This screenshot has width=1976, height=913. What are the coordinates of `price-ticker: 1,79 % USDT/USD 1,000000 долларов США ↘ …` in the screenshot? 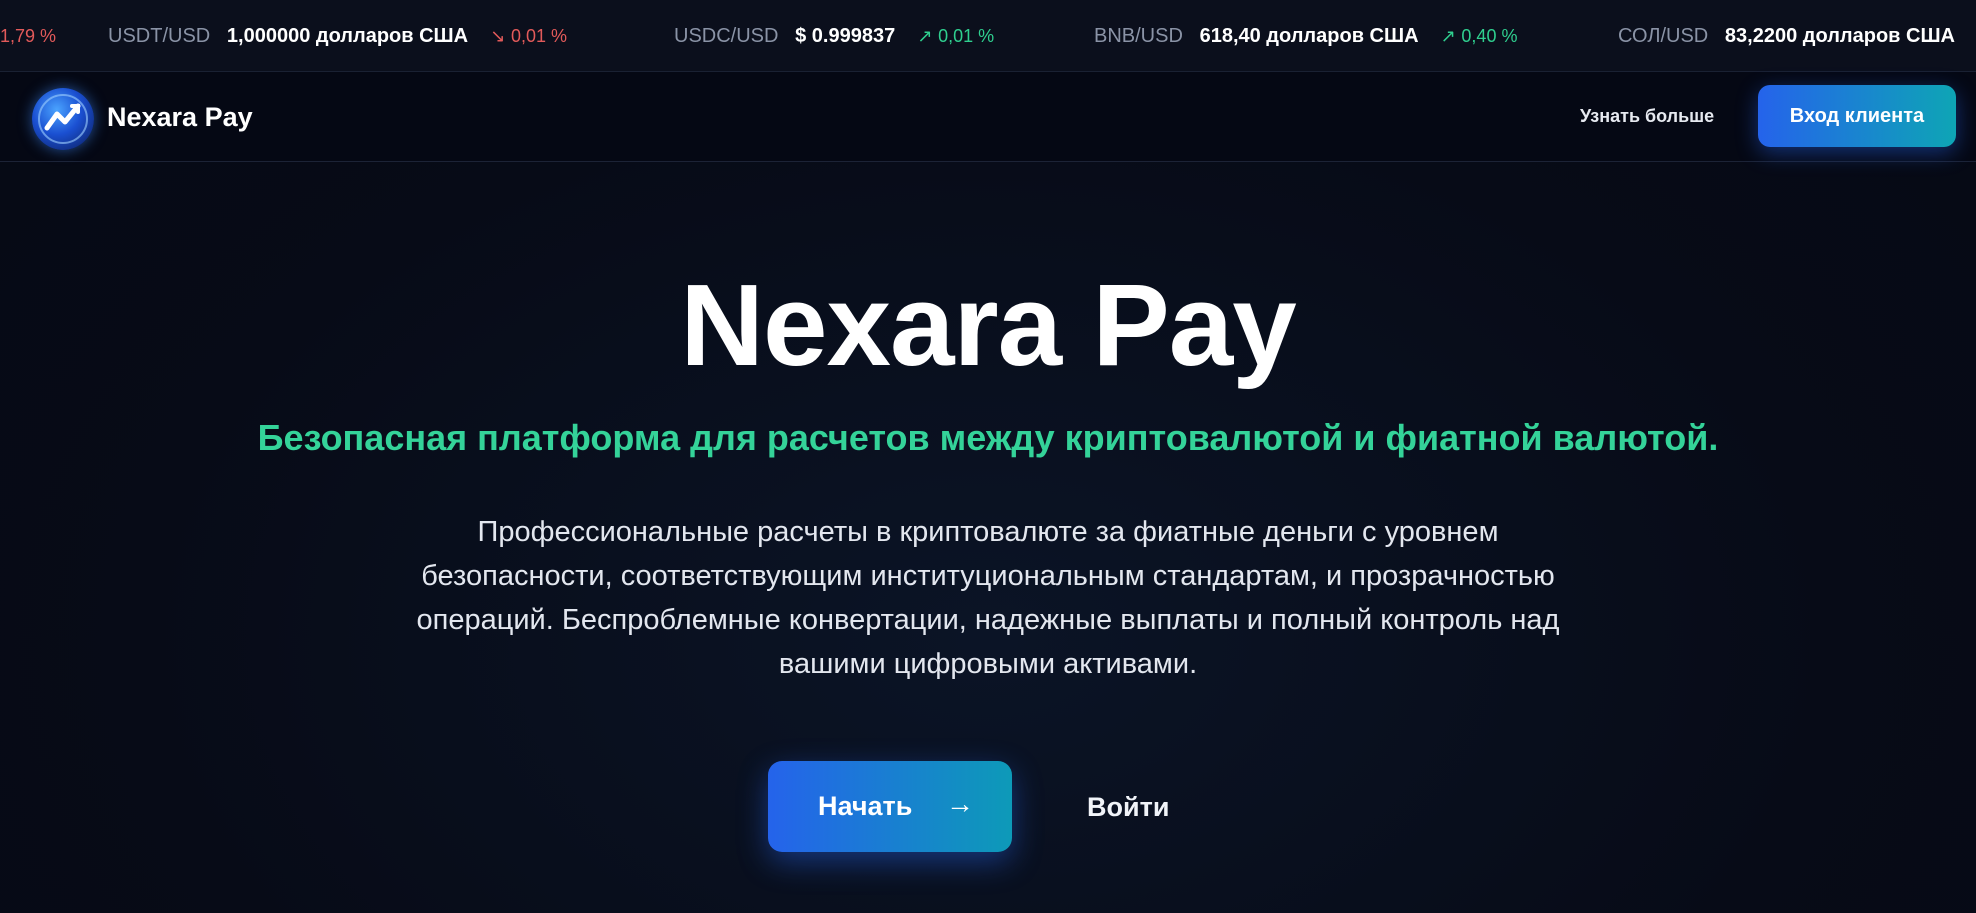 It's located at (988, 36).